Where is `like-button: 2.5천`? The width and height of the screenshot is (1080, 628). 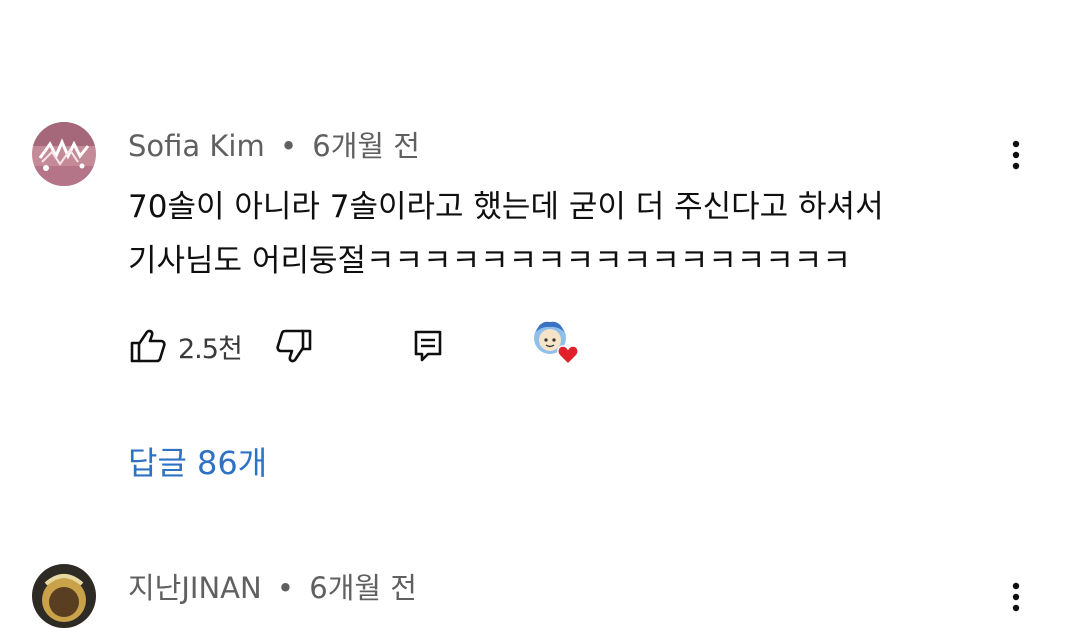 like-button: 2.5천 is located at coordinates (185, 346).